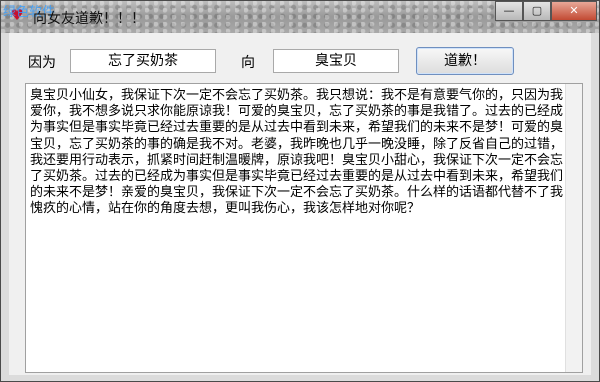 This screenshot has width=600, height=382. What do you see at coordinates (248, 63) in the screenshot?
I see `to-label: 向` at bounding box center [248, 63].